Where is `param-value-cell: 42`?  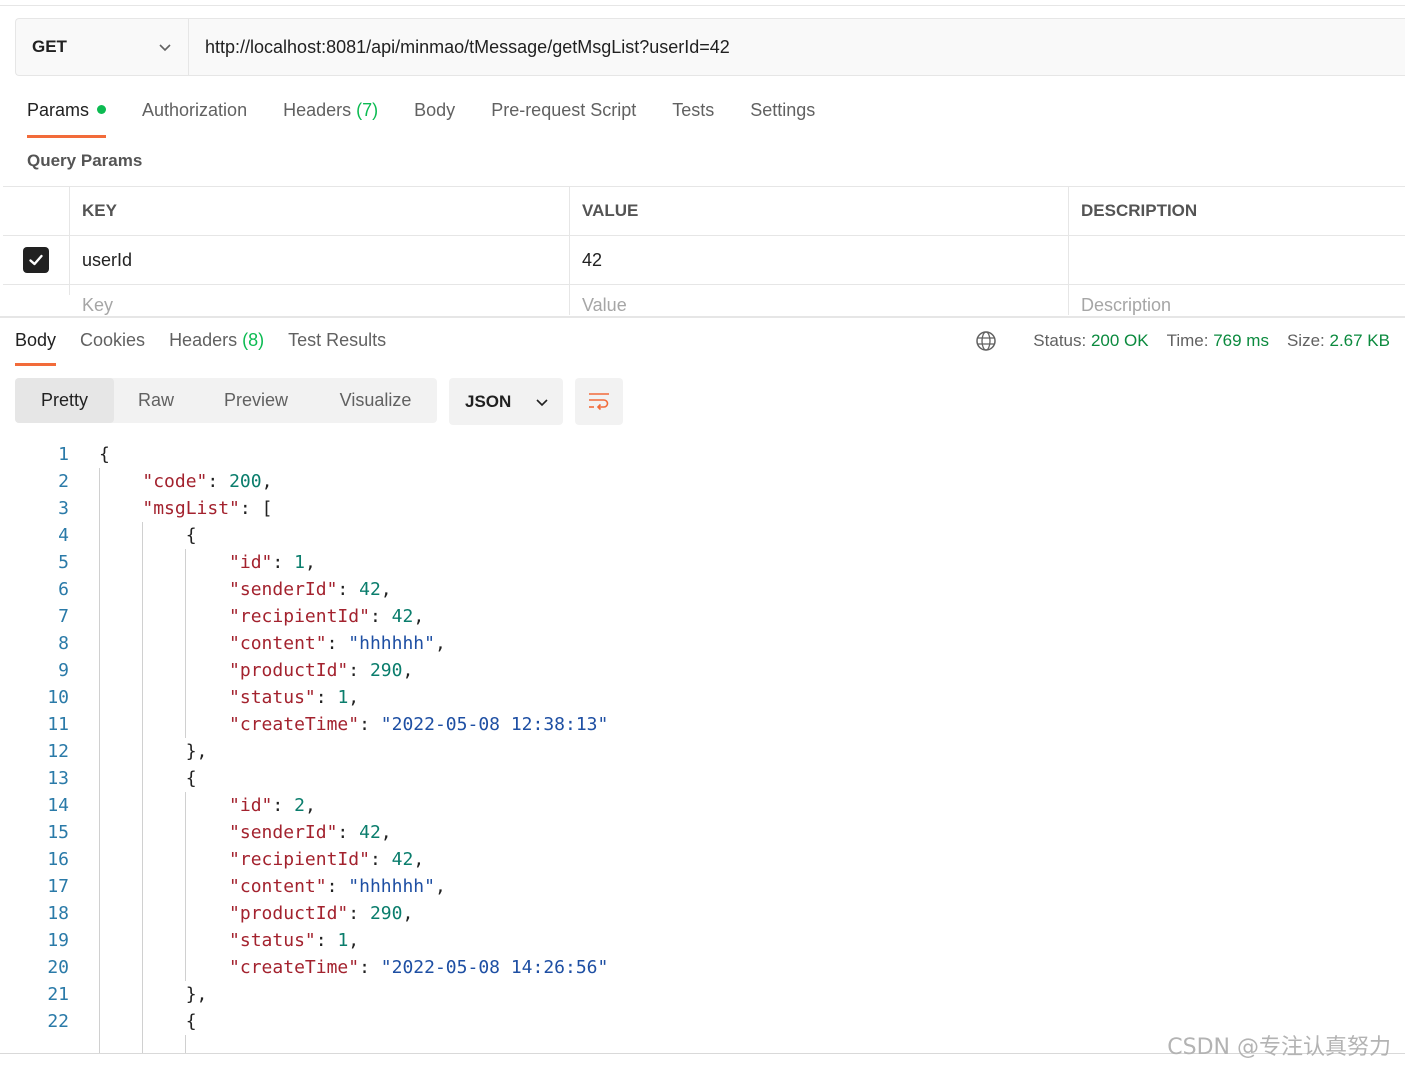 param-value-cell: 42 is located at coordinates (819, 260).